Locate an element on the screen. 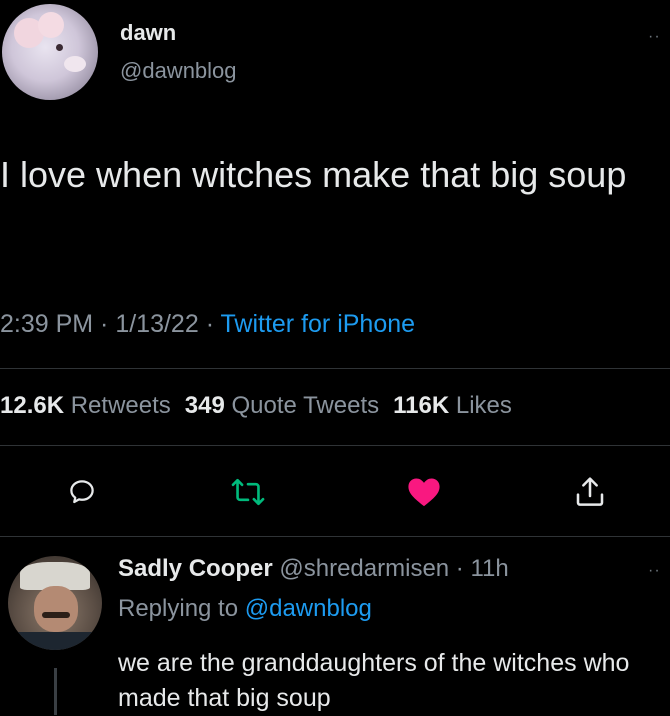 This screenshot has height=716, width=670. reply-more-options-icon: ·· is located at coordinates (654, 571).